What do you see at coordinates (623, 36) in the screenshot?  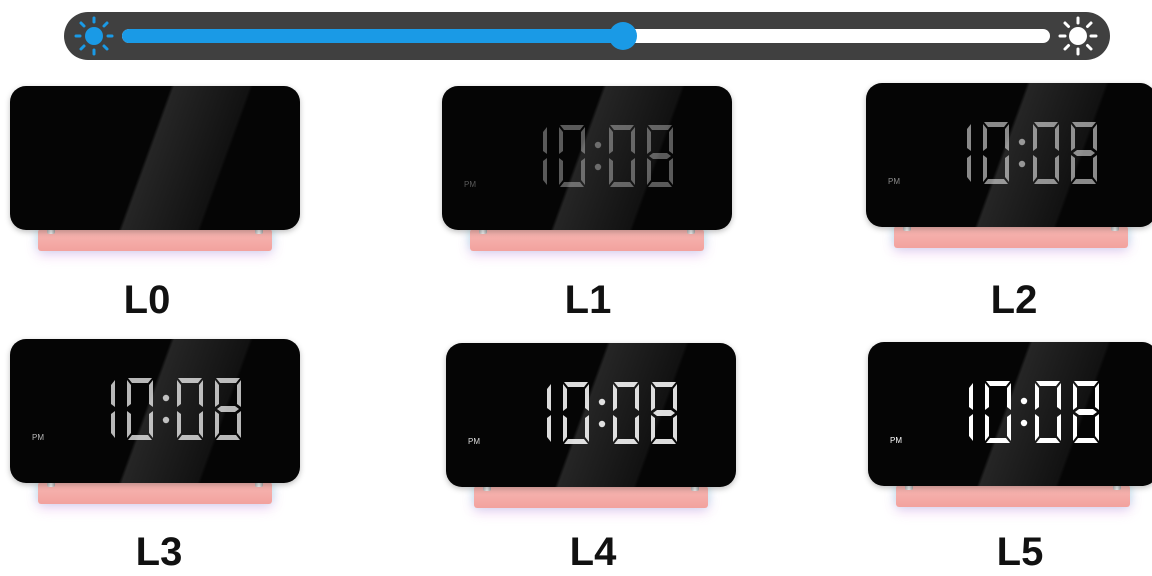 I see `slider-thumb` at bounding box center [623, 36].